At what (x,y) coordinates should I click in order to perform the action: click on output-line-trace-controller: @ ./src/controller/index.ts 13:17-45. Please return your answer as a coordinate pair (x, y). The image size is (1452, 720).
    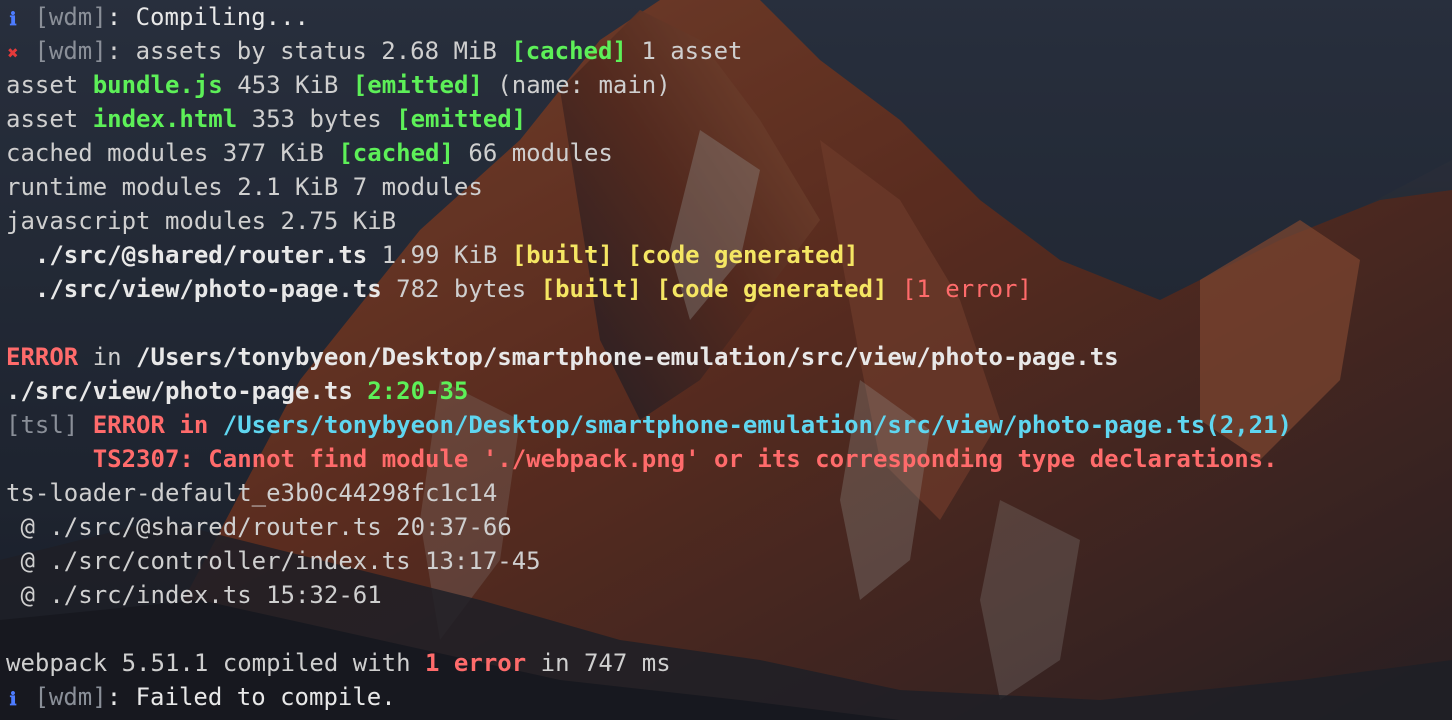
    Looking at the image, I should click on (729, 561).